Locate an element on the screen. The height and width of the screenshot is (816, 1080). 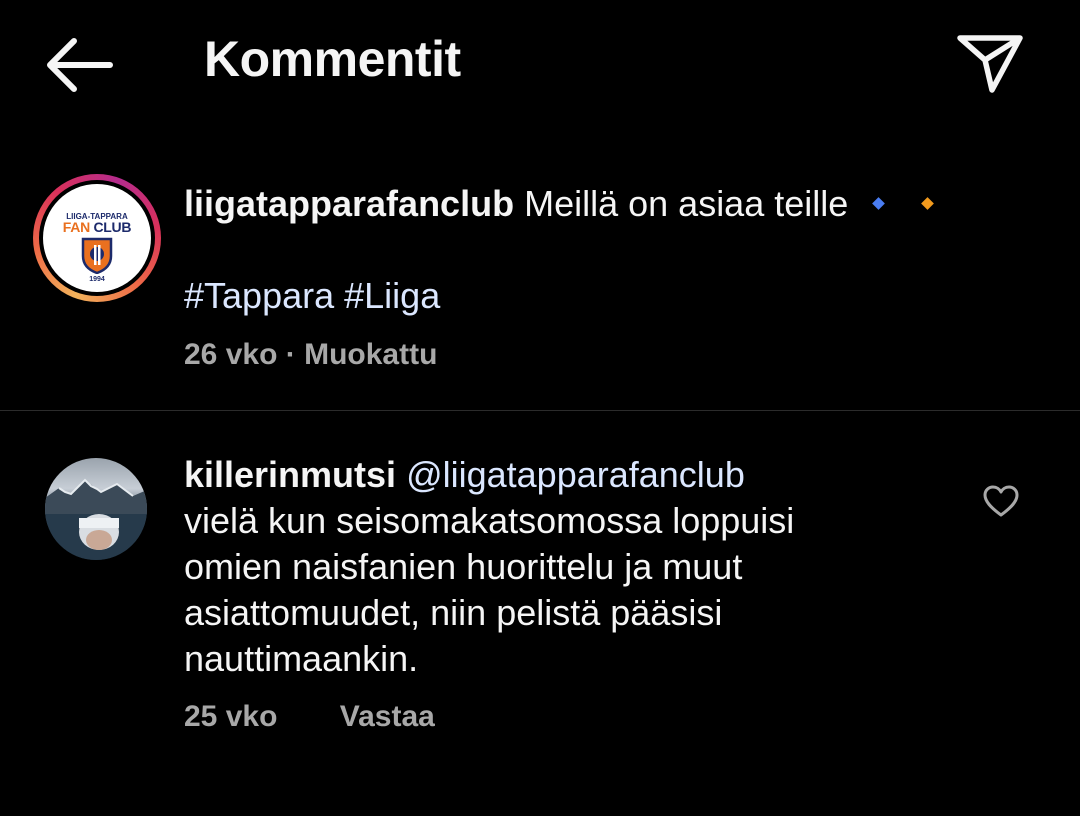
comment-author-avatar is located at coordinates (96, 509).